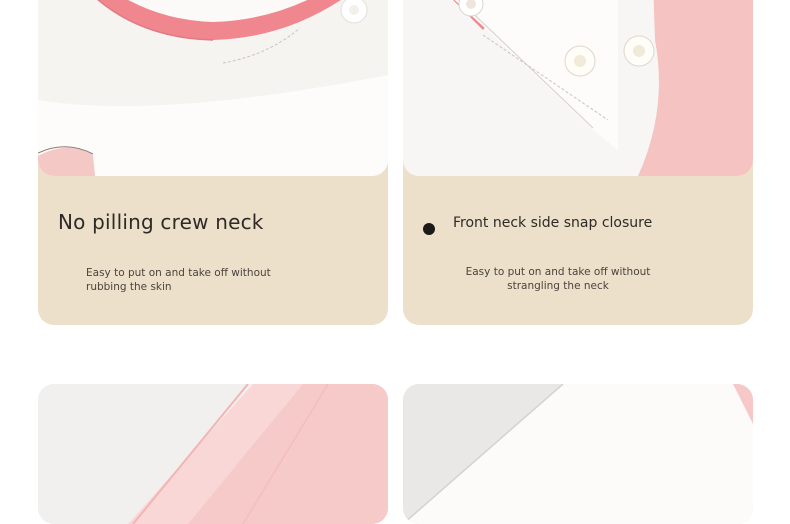 The height and width of the screenshot is (524, 790). Describe the element at coordinates (161, 222) in the screenshot. I see `feature-title: No pilling crew neck` at that location.